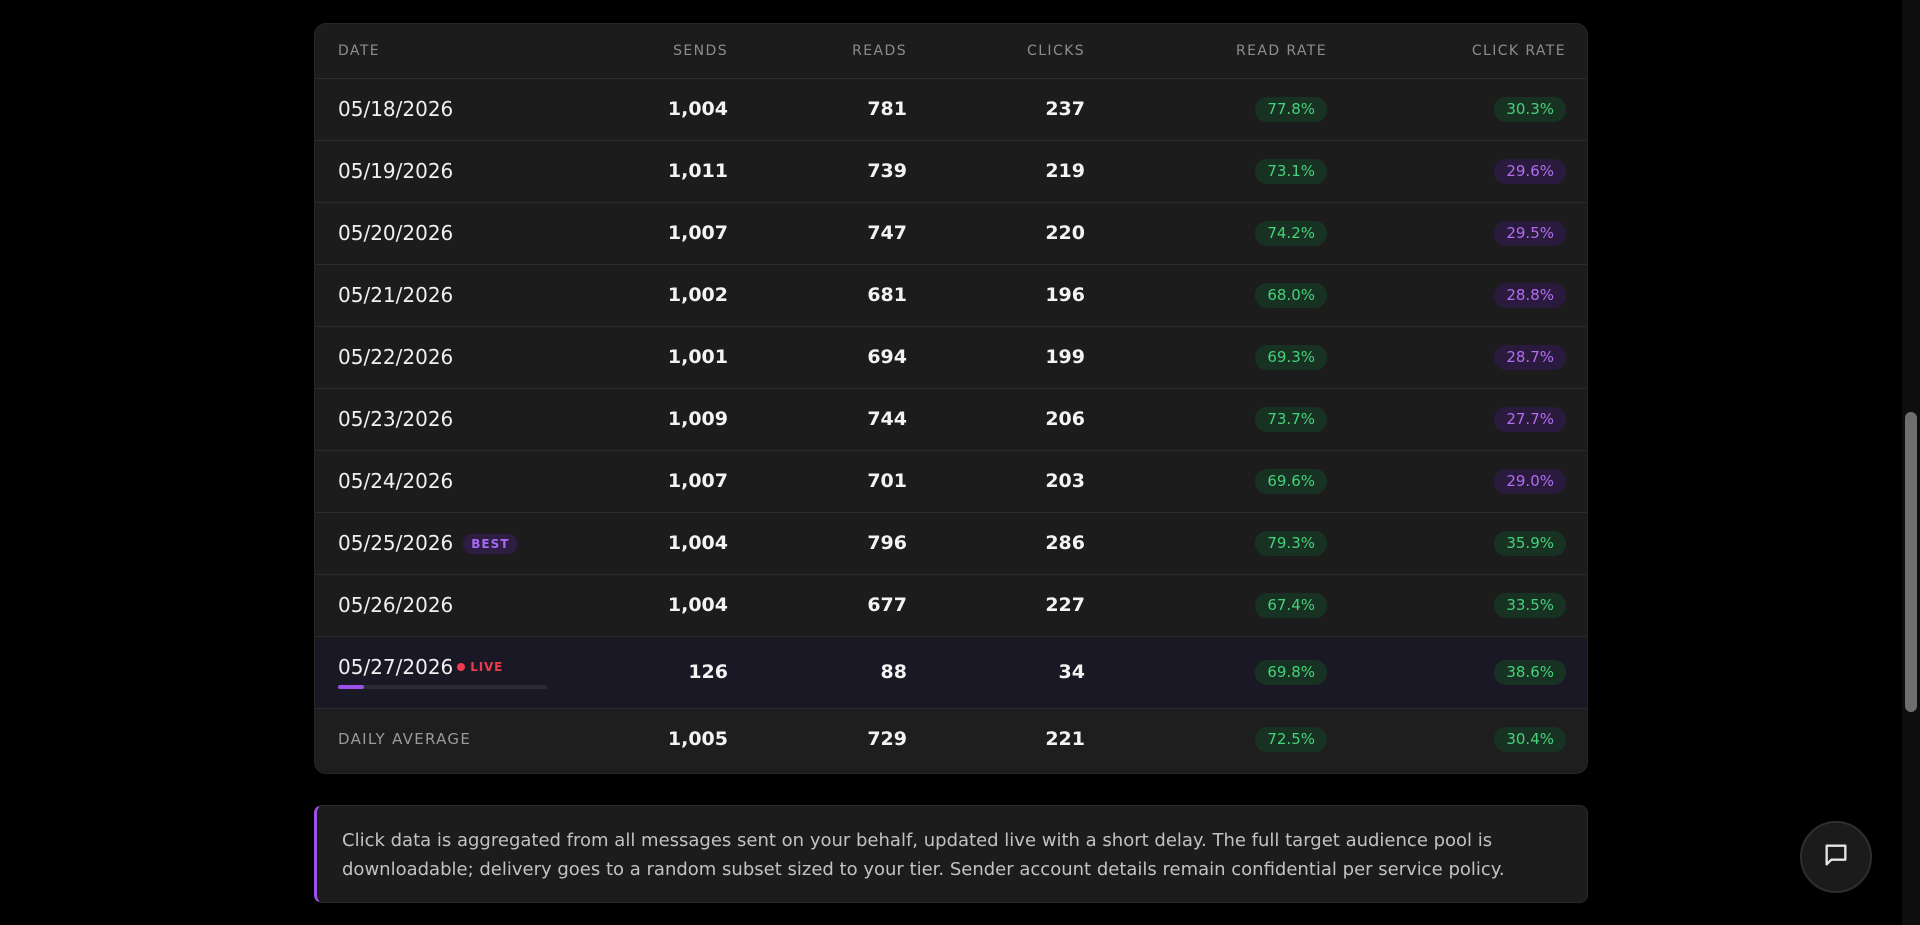 The image size is (1920, 925). Describe the element at coordinates (1468, 419) in the screenshot. I see `row-click-rate: 27.7%` at that location.